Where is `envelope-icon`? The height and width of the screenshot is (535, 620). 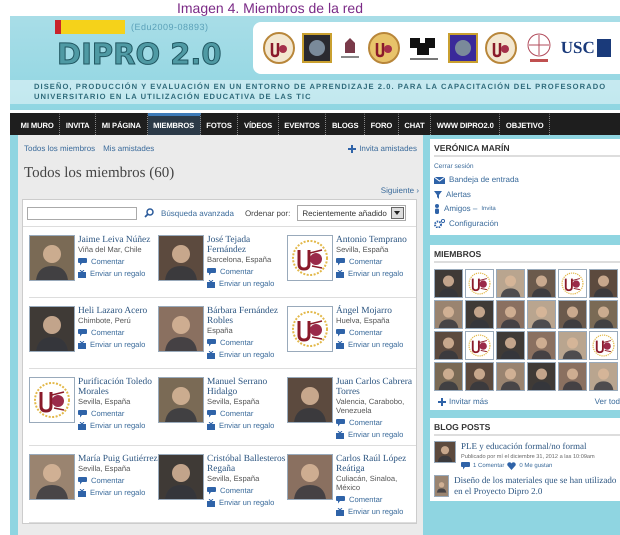 envelope-icon is located at coordinates (439, 180).